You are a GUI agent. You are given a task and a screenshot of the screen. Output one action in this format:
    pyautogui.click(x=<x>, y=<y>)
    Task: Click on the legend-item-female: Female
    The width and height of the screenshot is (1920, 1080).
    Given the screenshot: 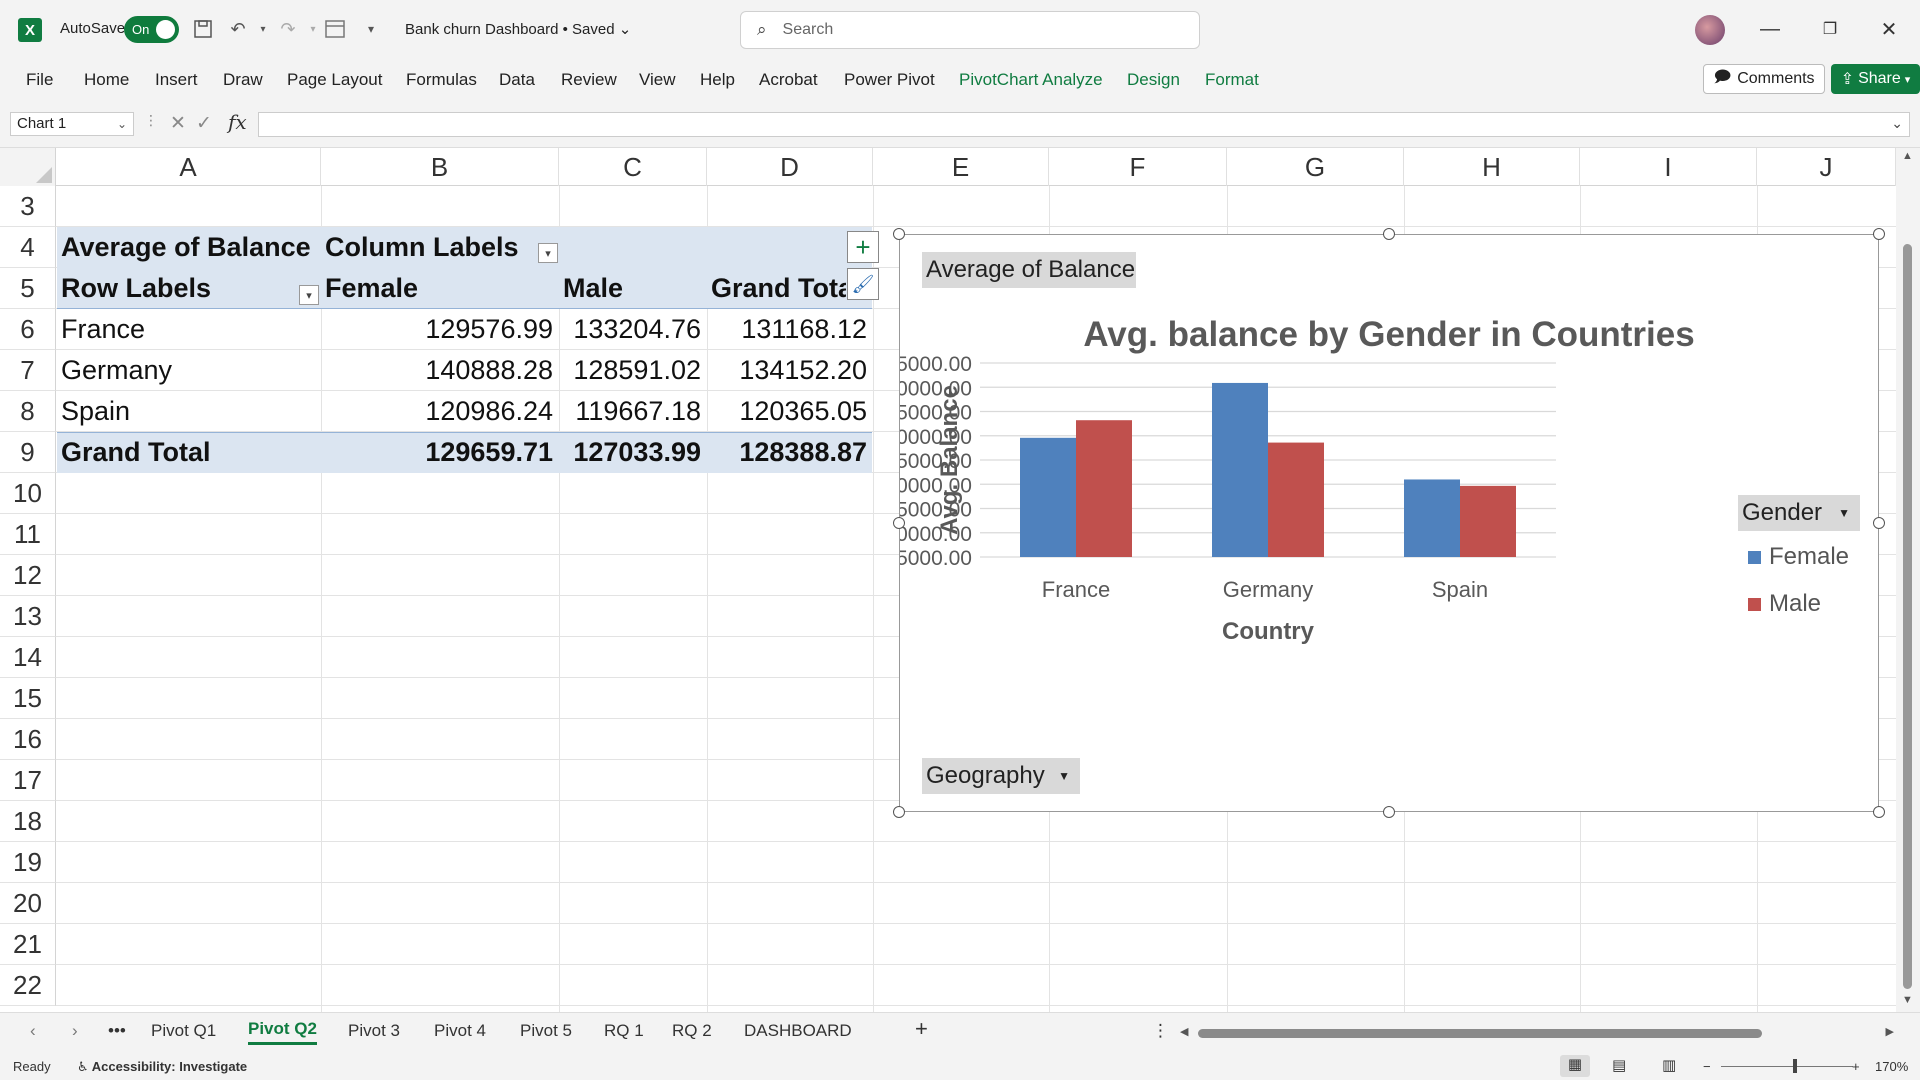 What is the action you would take?
    pyautogui.click(x=1798, y=557)
    